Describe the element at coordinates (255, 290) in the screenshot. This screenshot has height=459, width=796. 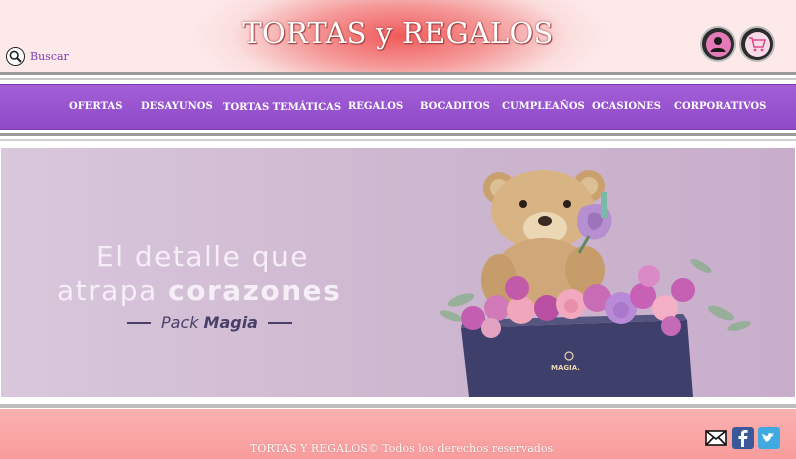
I see `banner-headline-bold: corazones` at that location.